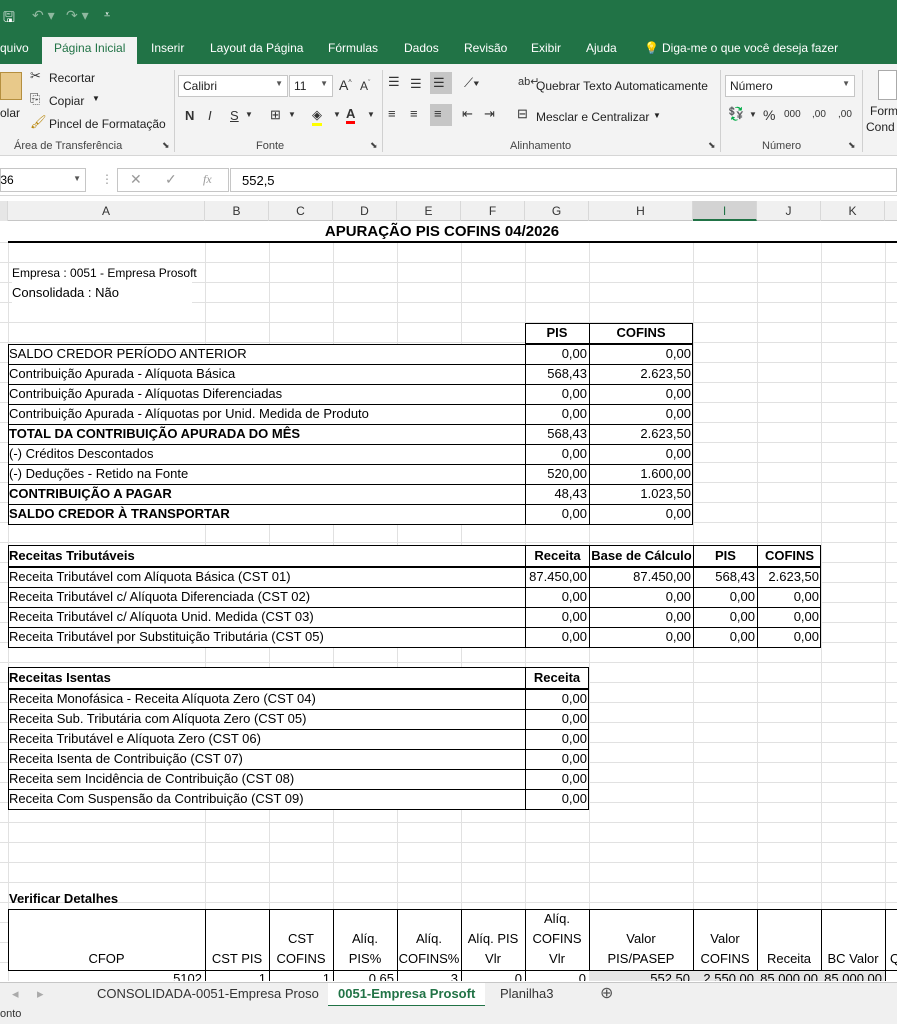 The height and width of the screenshot is (1024, 897). What do you see at coordinates (792, 114) in the screenshot?
I see `thousands-button: 000` at bounding box center [792, 114].